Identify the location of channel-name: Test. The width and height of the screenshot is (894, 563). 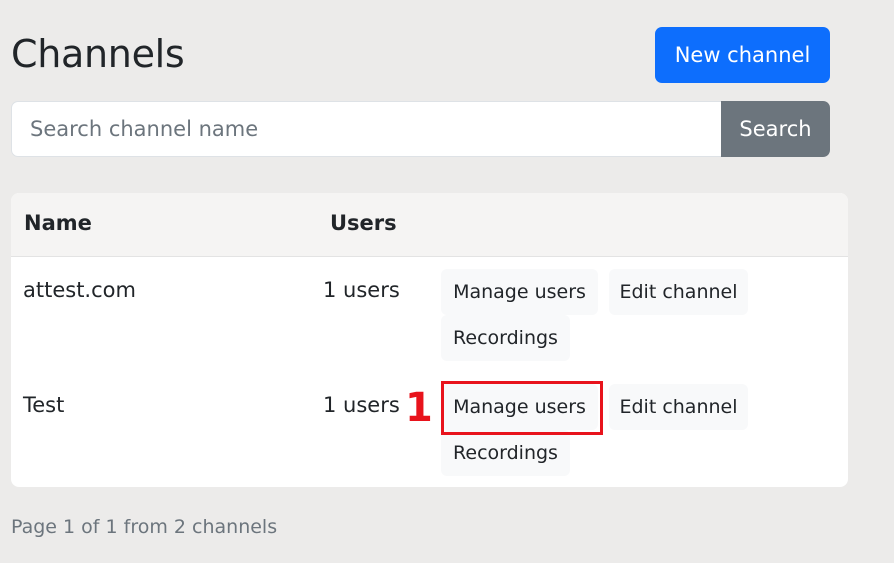
(44, 405).